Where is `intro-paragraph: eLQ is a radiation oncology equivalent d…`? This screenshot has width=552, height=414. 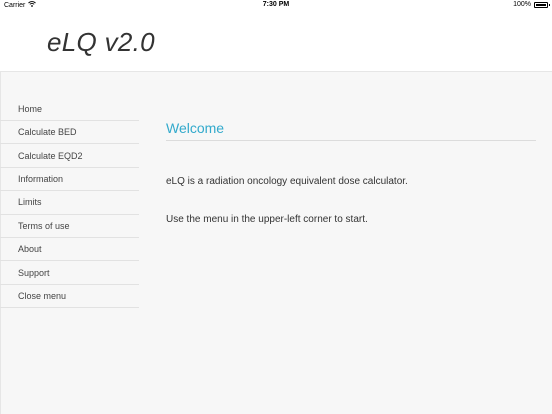
intro-paragraph: eLQ is a radiation oncology equivalent d… is located at coordinates (287, 181).